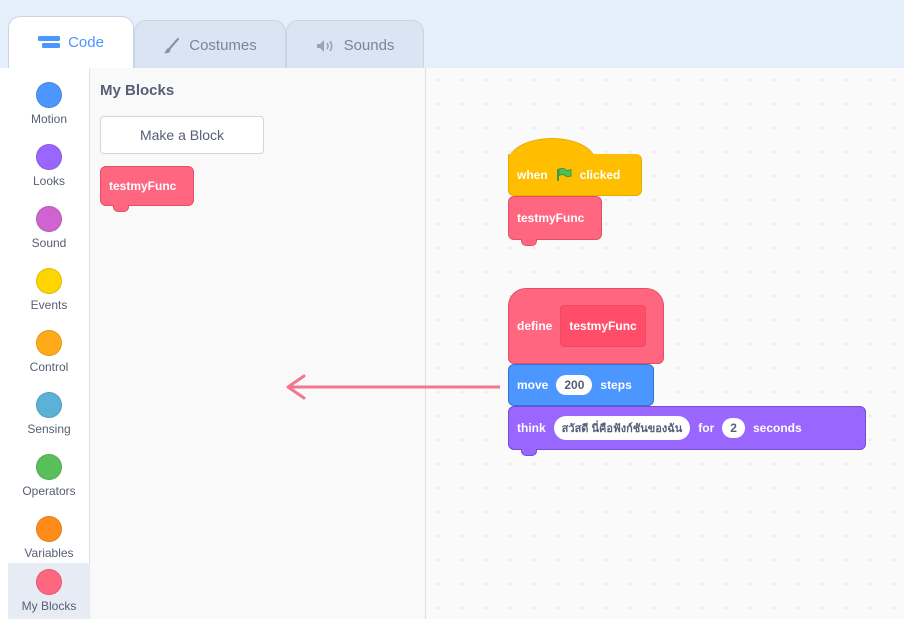 This screenshot has width=904, height=619. Describe the element at coordinates (137, 90) in the screenshot. I see `palette-title: My Blocks` at that location.